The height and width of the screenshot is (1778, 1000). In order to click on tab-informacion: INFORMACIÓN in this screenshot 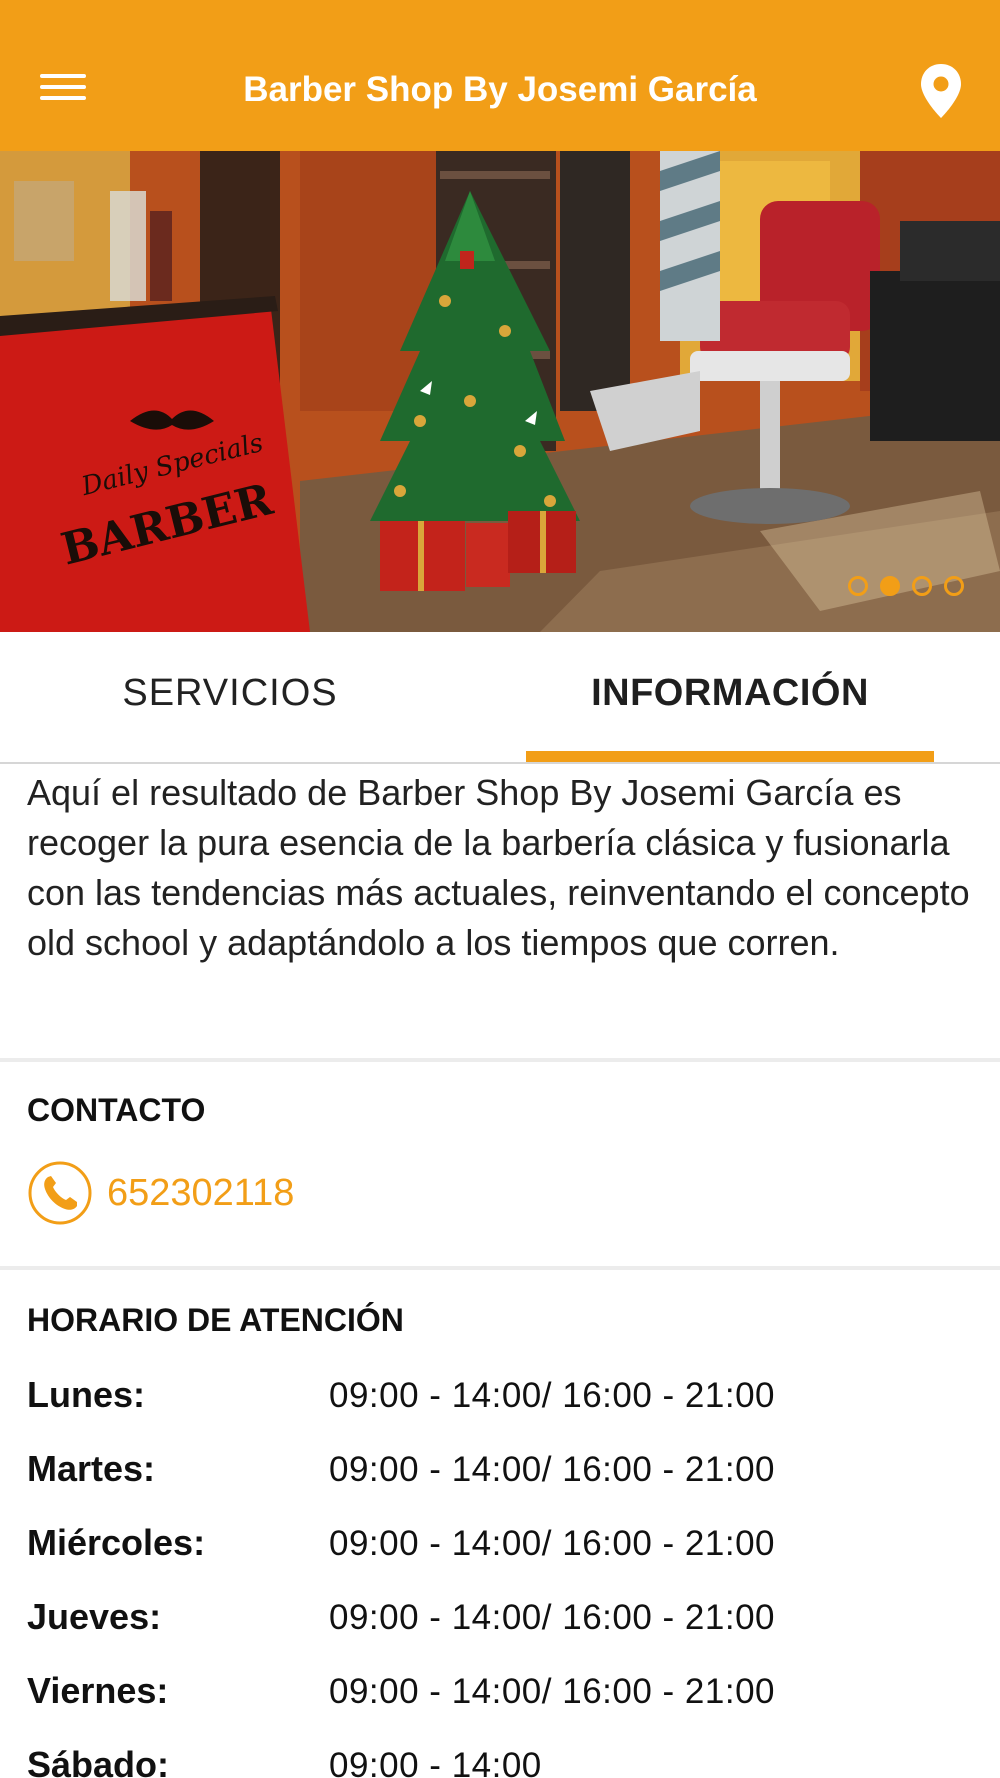, I will do `click(730, 702)`.